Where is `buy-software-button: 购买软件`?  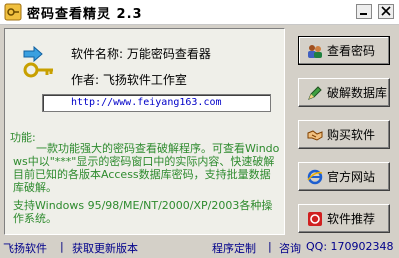 buy-software-button: 购买软件 is located at coordinates (344, 134).